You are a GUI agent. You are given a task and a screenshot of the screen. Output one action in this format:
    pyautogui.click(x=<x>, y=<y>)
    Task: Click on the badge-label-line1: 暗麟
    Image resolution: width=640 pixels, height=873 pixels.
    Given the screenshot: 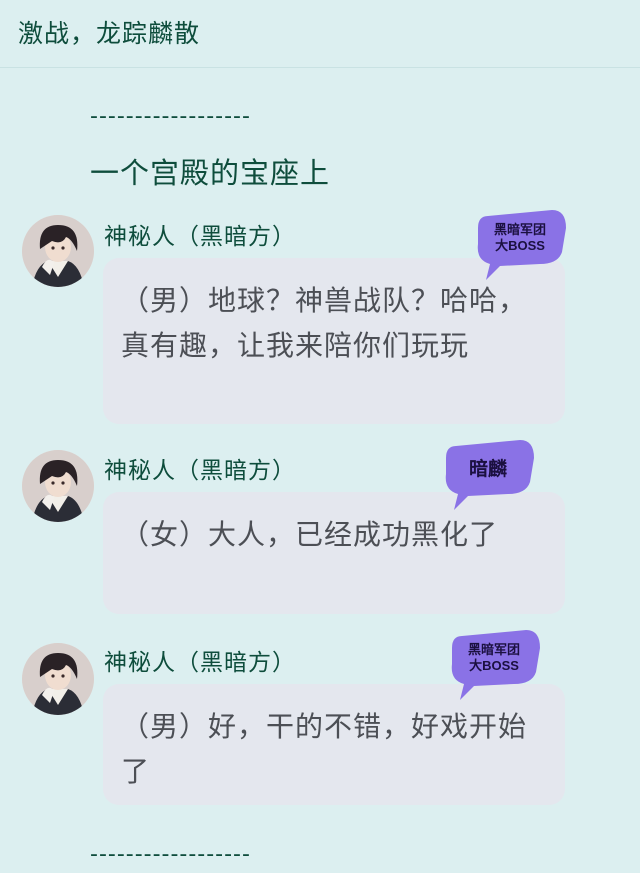 What is the action you would take?
    pyautogui.click(x=487, y=469)
    